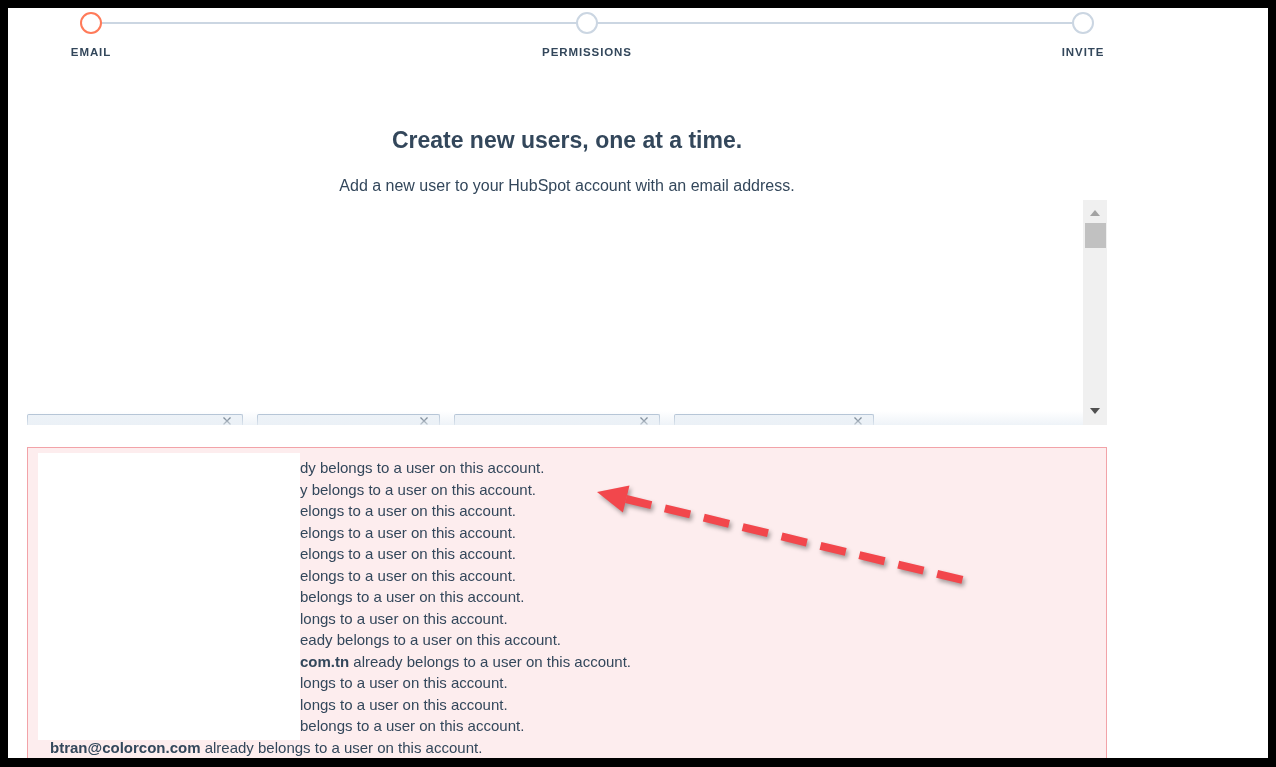 The image size is (1276, 767). I want to click on step-label: EMAIL, so click(91, 52).